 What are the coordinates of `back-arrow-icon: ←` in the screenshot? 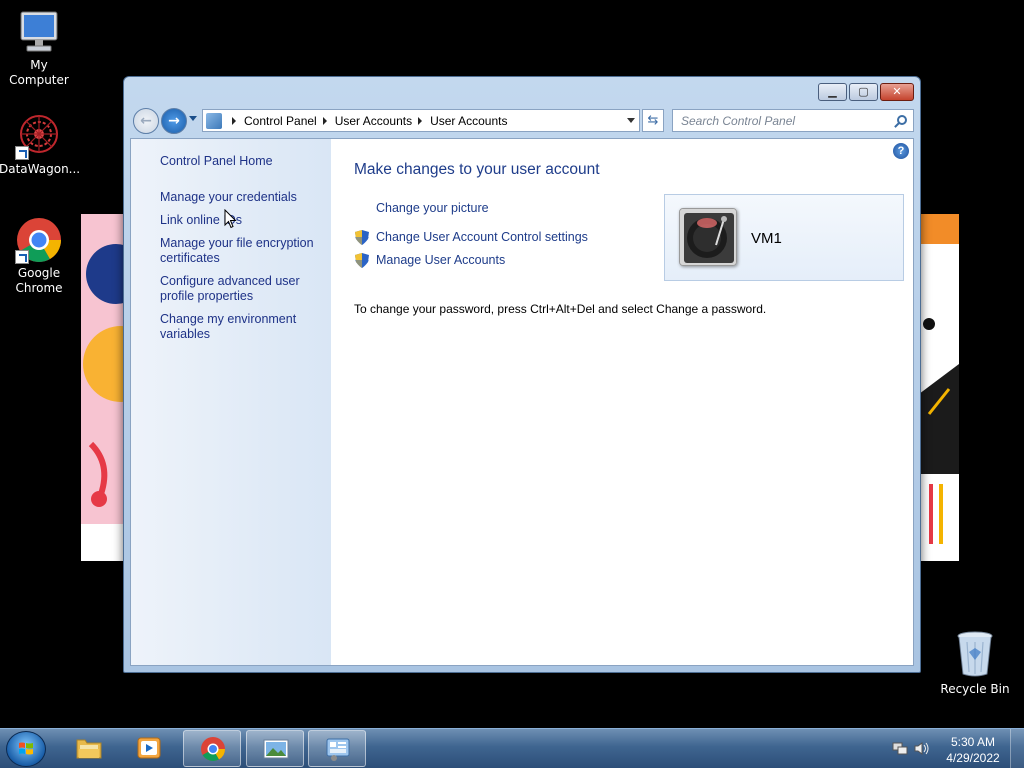 It's located at (146, 121).